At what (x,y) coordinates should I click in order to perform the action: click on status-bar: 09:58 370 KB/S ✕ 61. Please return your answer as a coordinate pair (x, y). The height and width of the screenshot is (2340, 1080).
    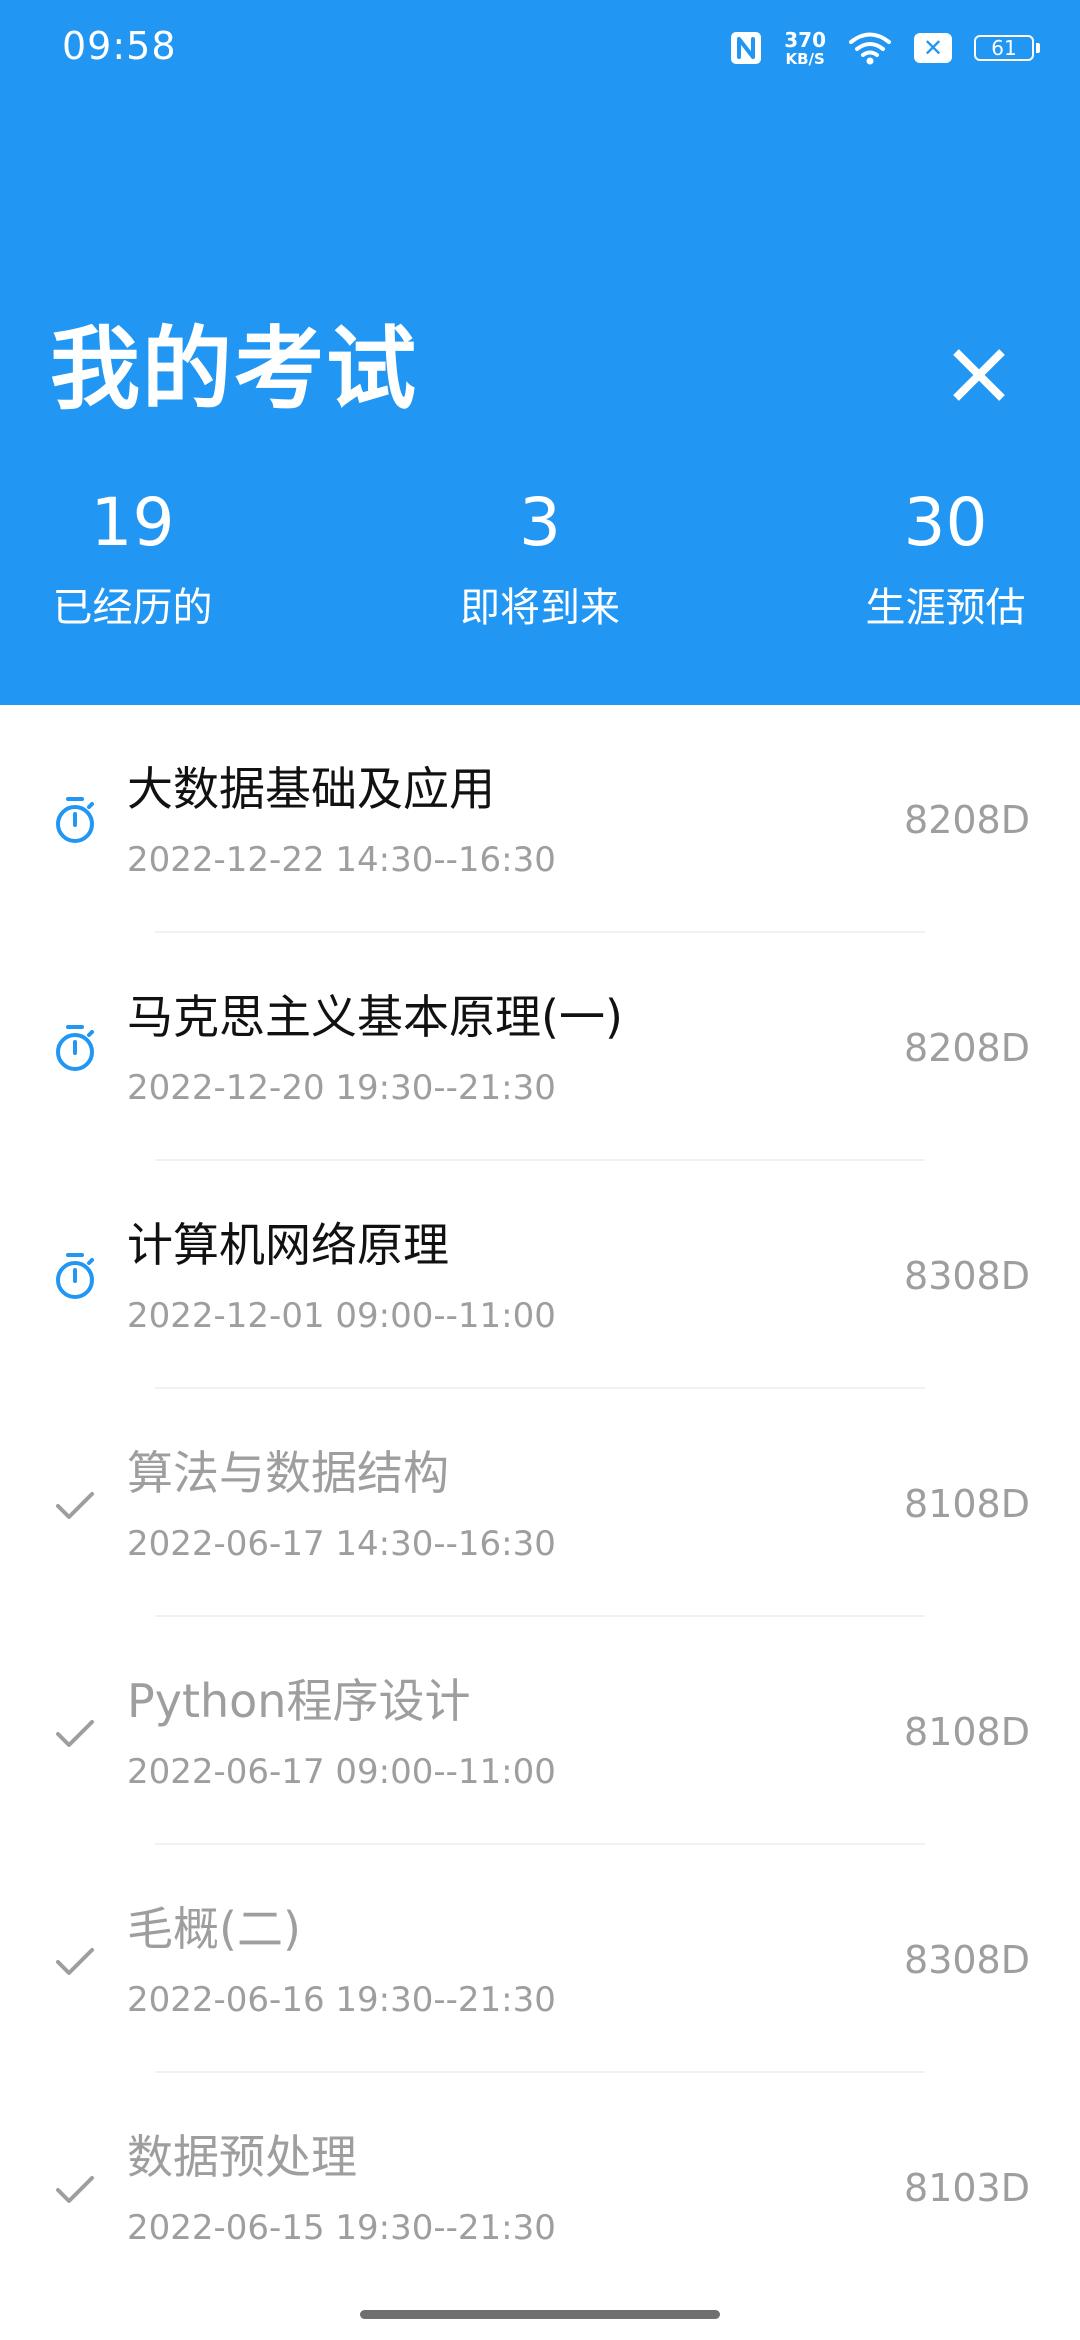
    Looking at the image, I should click on (540, 50).